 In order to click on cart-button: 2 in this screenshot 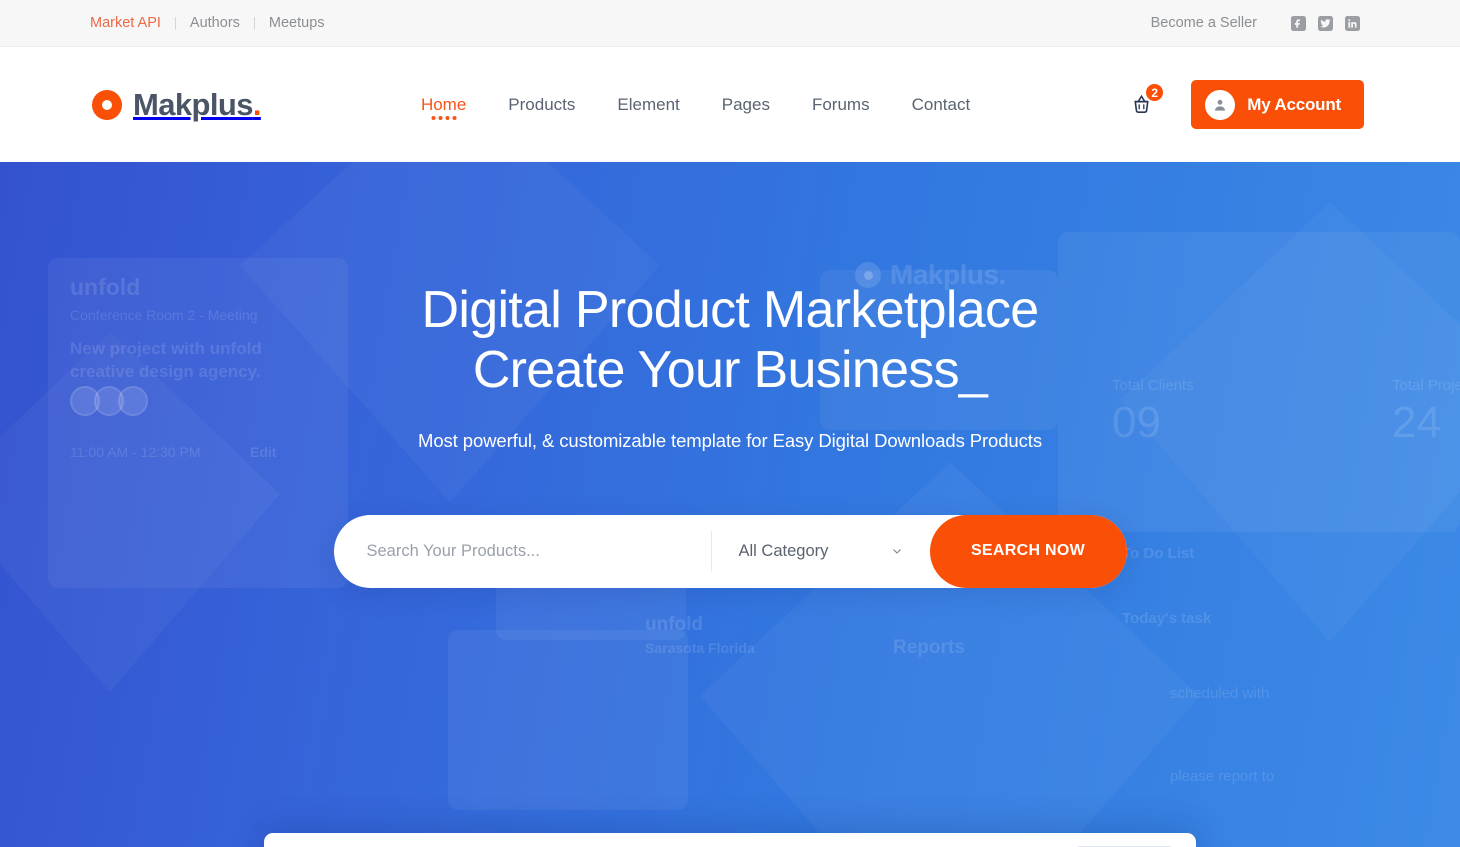, I will do `click(1148, 99)`.